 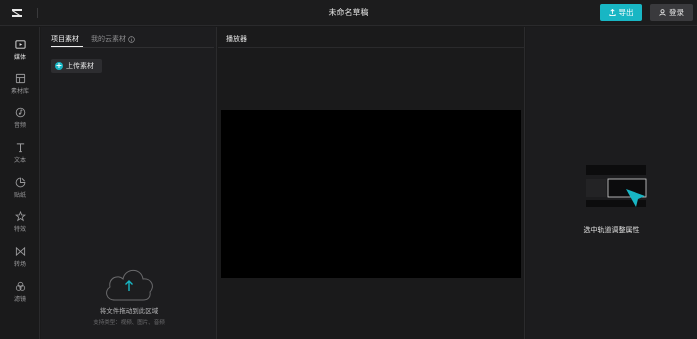 I want to click on sidebar-item-media: 媒体, so click(x=20, y=52).